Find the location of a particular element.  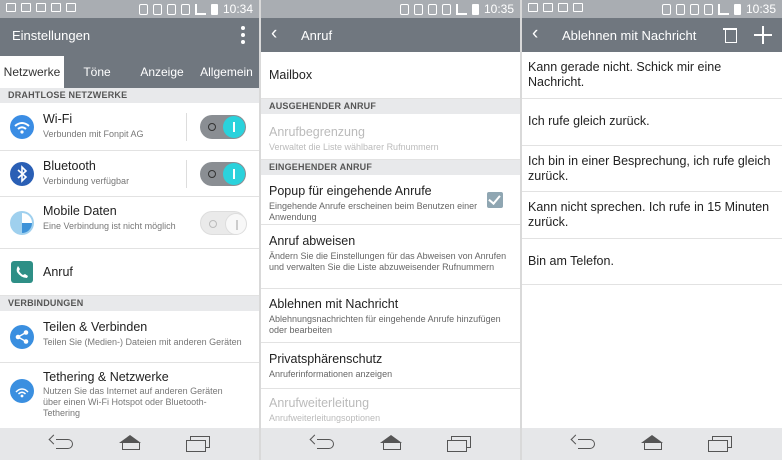

bluetooth-toggle is located at coordinates (223, 174).